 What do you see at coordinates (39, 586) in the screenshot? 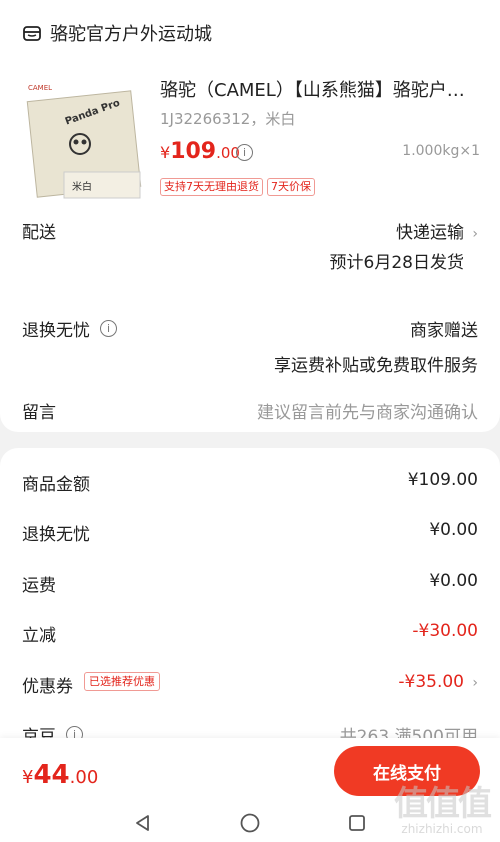
I see `shipping-label: 运费` at bounding box center [39, 586].